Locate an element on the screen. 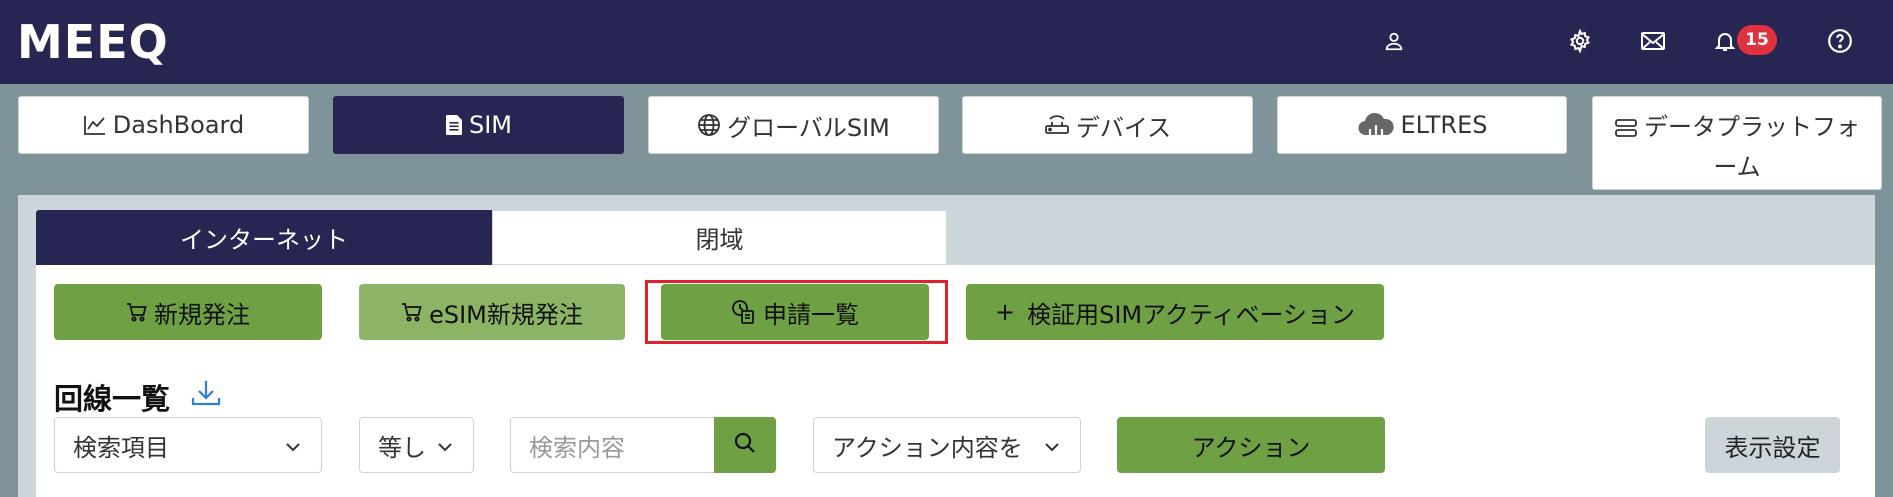  button-label: 検証用SIMアクティベーション is located at coordinates (1191, 314).